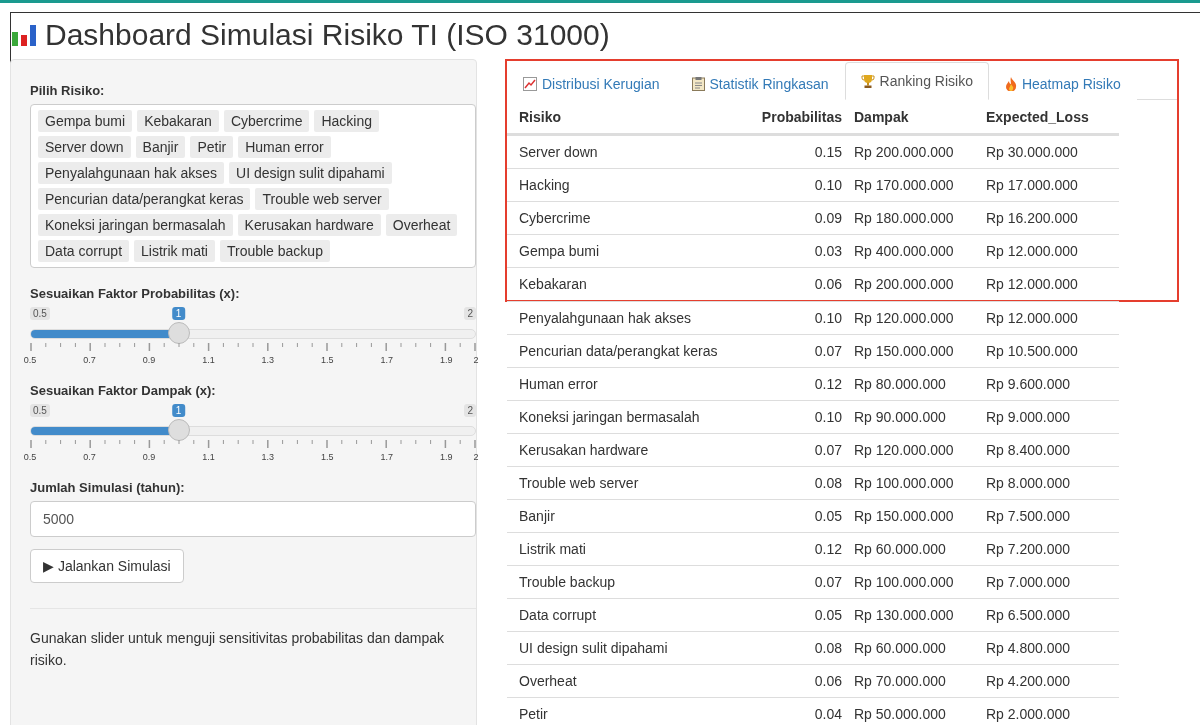 This screenshot has width=1200, height=725. Describe the element at coordinates (309, 225) in the screenshot. I see `selected-item-tag: Kerusakan hardware` at that location.